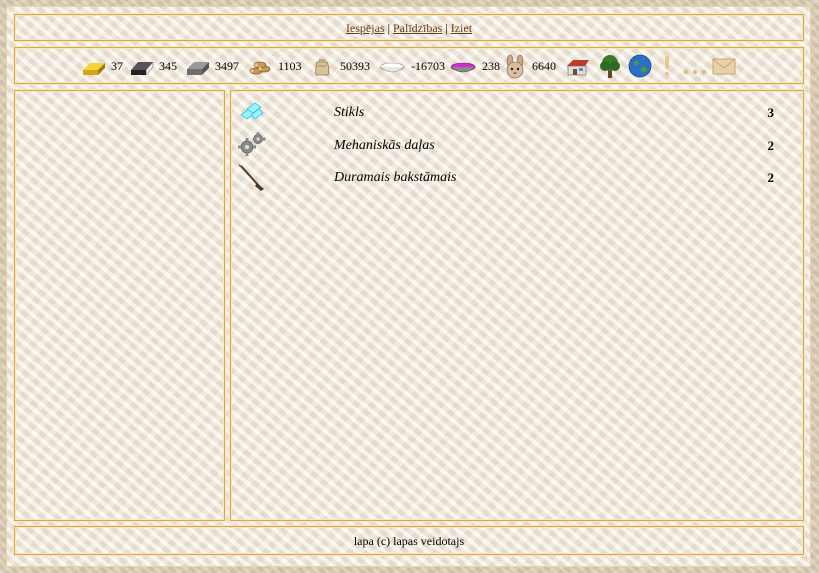 The image size is (819, 573). I want to click on resource-salt-value: -16703, so click(428, 66).